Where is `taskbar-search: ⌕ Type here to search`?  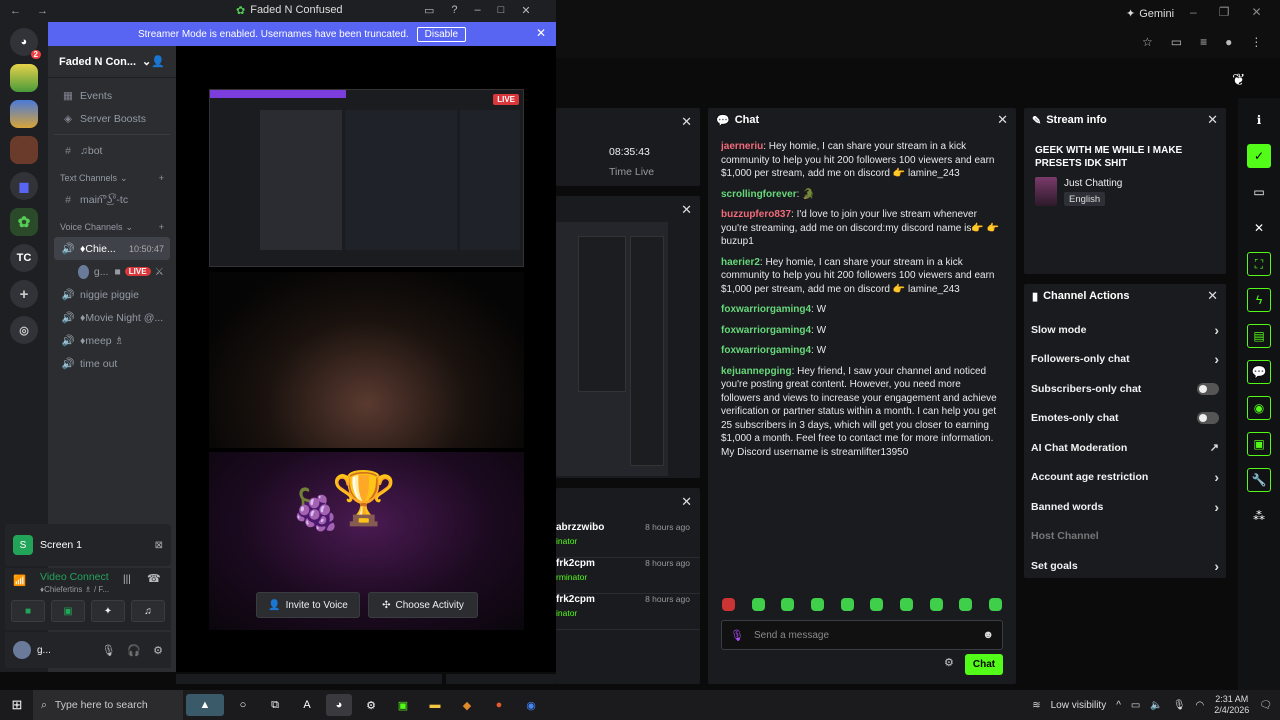
taskbar-search: ⌕ Type here to search is located at coordinates (108, 705).